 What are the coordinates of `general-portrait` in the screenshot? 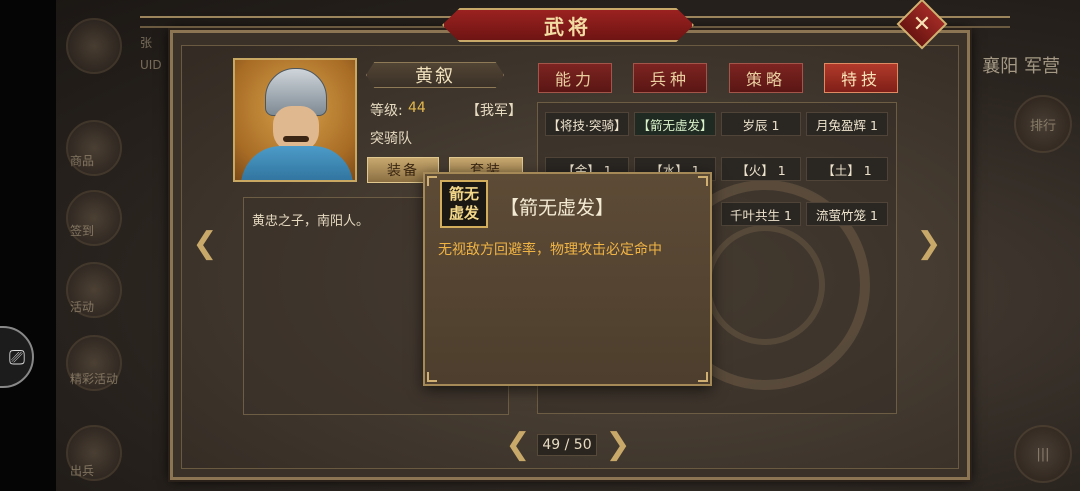 It's located at (295, 120).